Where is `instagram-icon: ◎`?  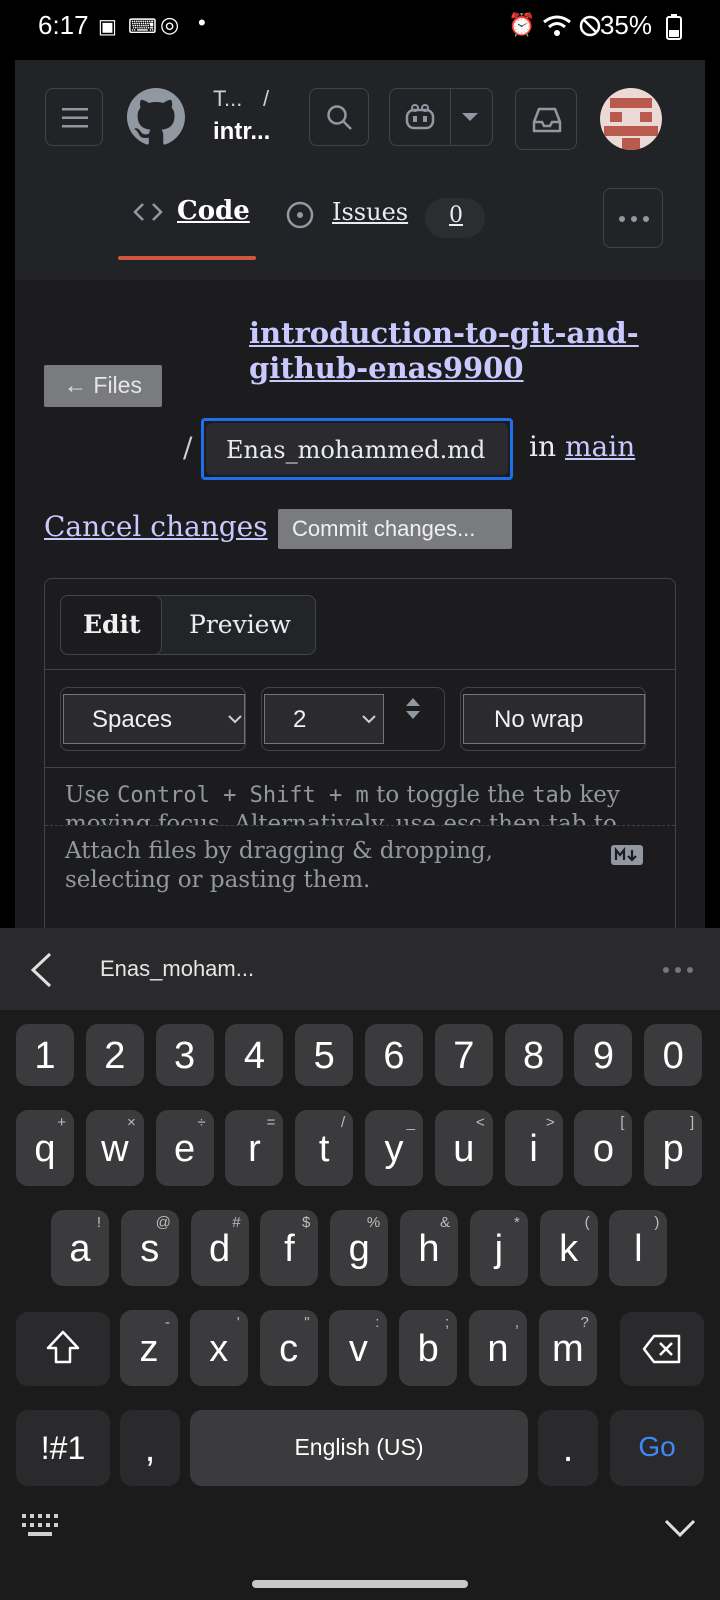
instagram-icon: ◎ is located at coordinates (170, 24).